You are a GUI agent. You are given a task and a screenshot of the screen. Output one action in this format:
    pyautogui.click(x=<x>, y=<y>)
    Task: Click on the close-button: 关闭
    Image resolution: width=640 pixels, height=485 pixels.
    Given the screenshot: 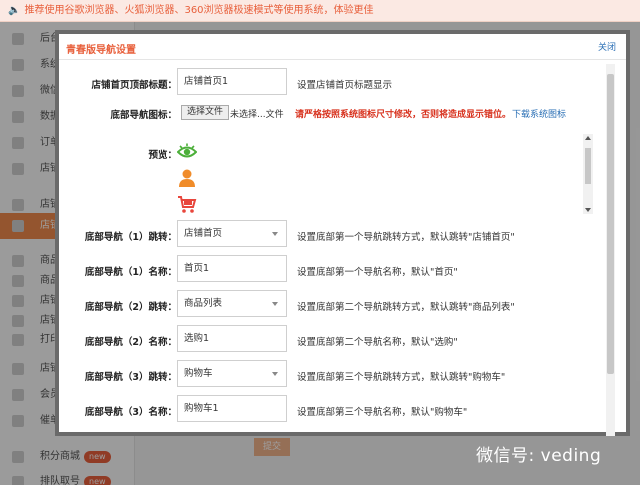 What is the action you would take?
    pyautogui.click(x=607, y=46)
    